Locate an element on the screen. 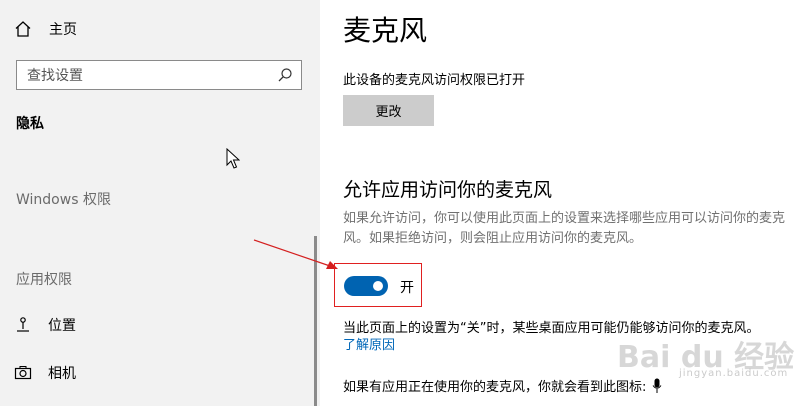 Image resolution: width=811 pixels, height=406 pixels. sidebar-item-location: 位置 is located at coordinates (45, 325).